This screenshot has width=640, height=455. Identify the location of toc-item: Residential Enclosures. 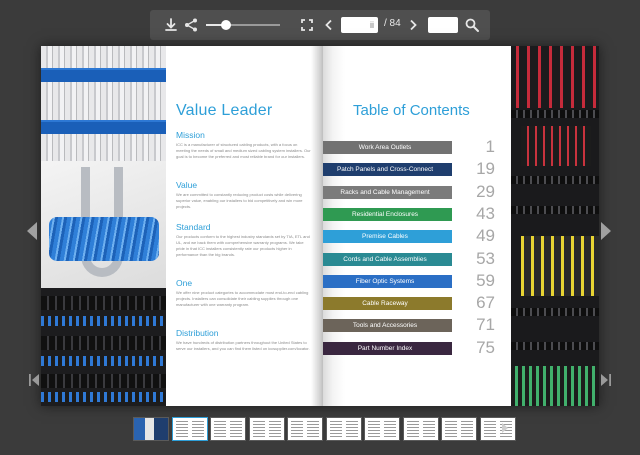
(385, 214).